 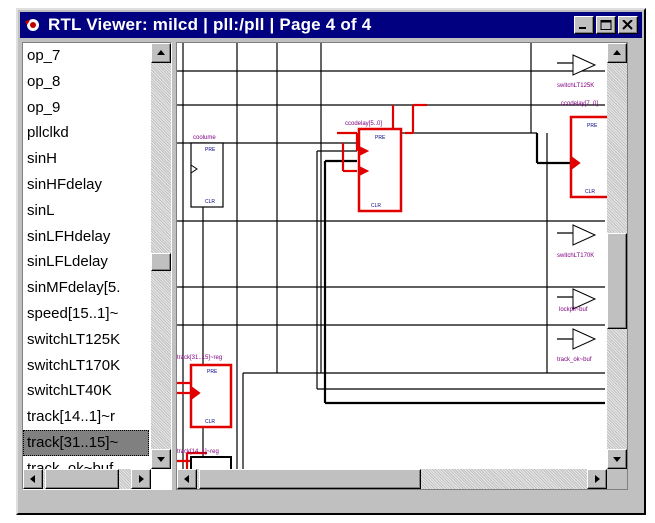 I want to click on maximize-button, so click(x=606, y=25).